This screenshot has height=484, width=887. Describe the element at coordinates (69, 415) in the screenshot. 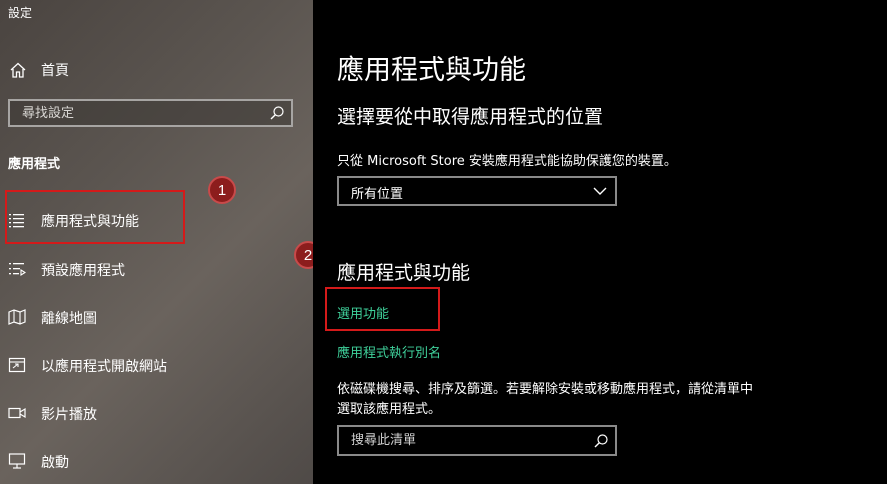

I see `sidebar-item-label: 影片播放` at that location.